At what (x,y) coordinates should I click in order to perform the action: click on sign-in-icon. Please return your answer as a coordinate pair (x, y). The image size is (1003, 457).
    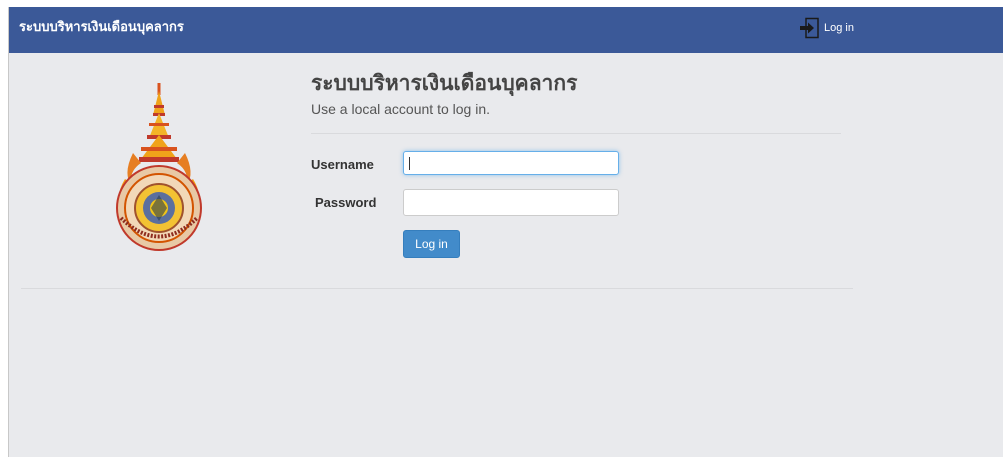
    Looking at the image, I should click on (810, 28).